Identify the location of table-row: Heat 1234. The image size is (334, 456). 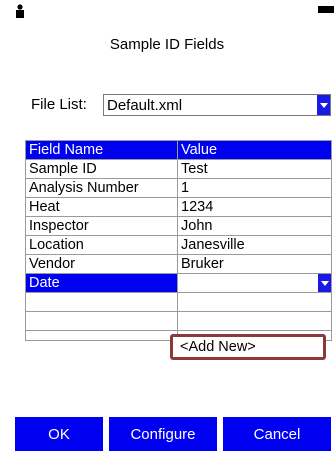
(178, 207).